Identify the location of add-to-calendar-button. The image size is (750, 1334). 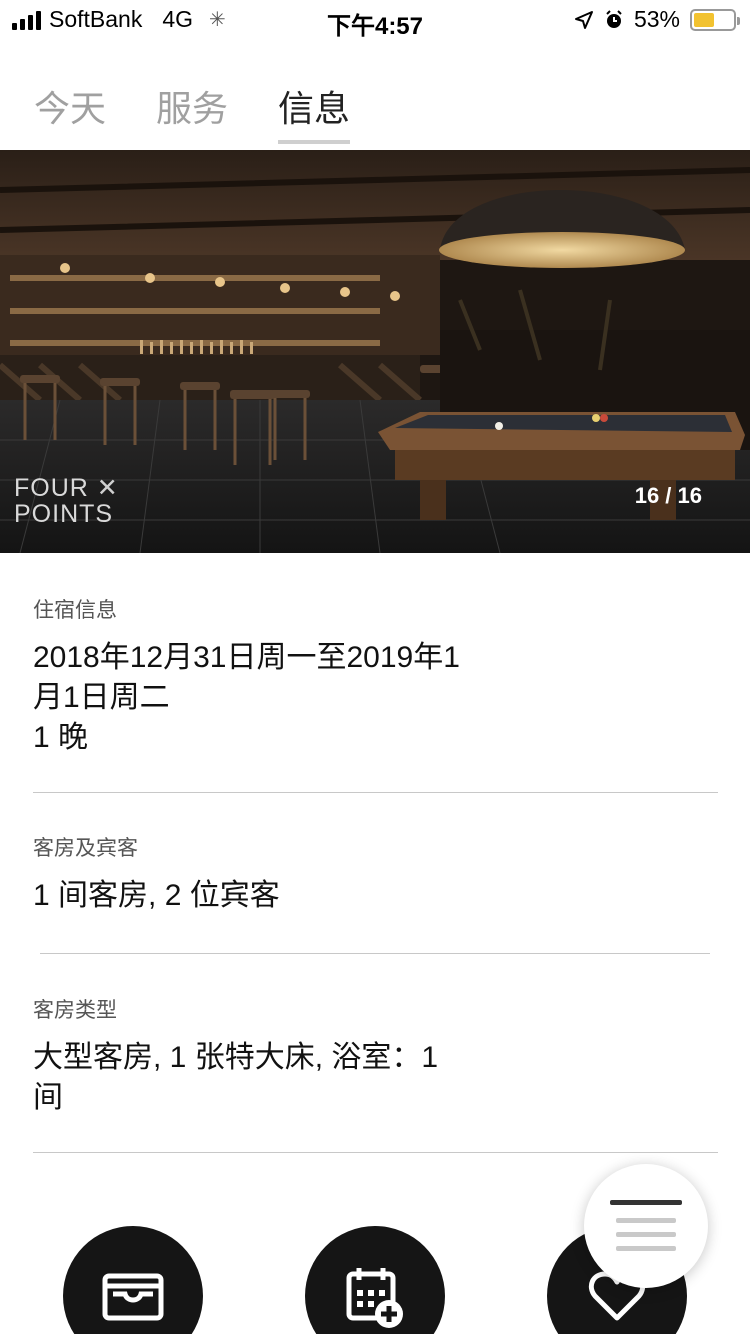
(375, 1280).